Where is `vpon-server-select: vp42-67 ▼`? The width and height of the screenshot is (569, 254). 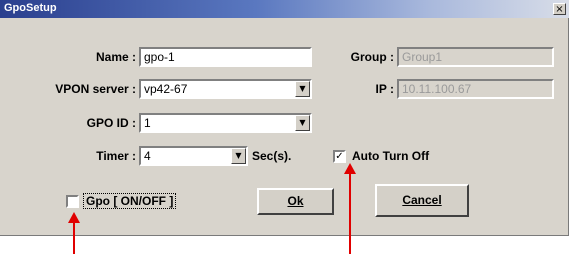 vpon-server-select: vp42-67 ▼ is located at coordinates (225, 89).